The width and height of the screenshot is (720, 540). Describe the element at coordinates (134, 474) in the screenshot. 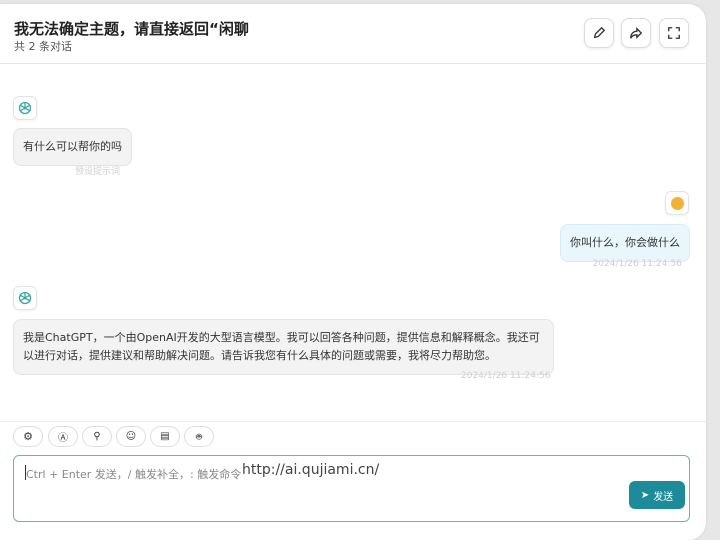

I see `input-placeholder: Ctrl + Enter 发送，/ 触发补全，: 触发命令` at that location.